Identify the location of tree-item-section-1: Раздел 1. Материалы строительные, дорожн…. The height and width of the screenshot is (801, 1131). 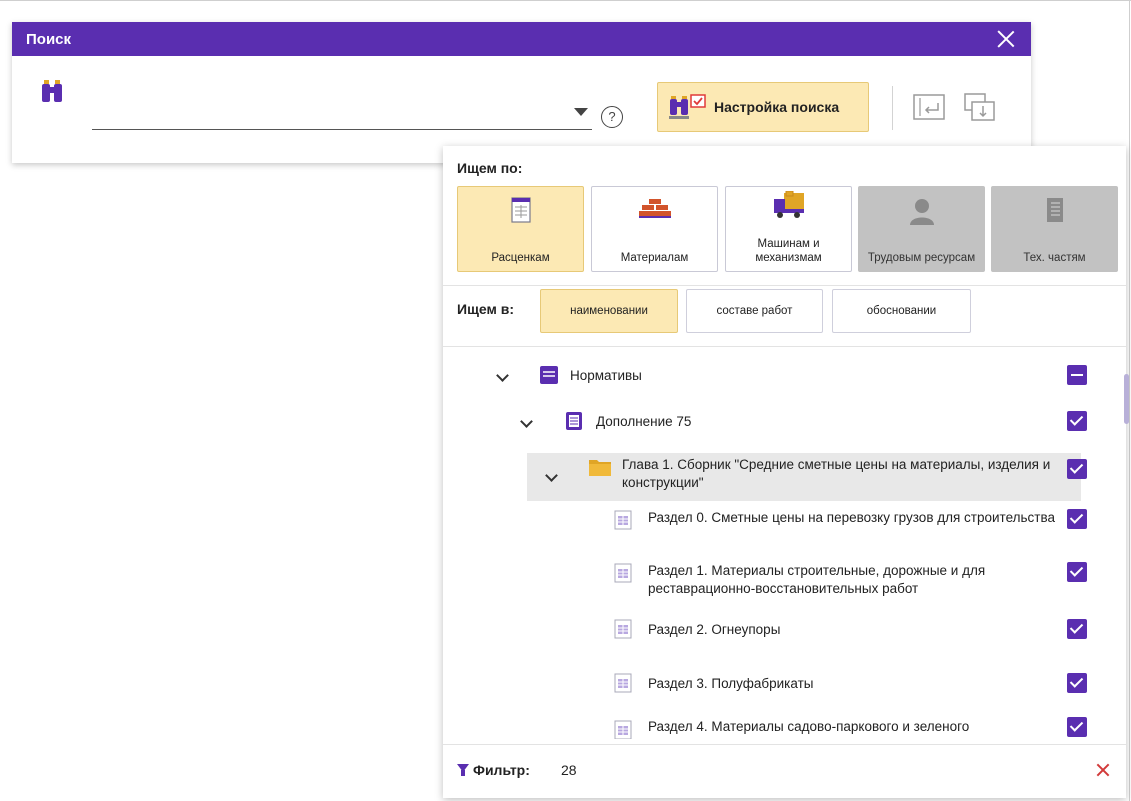
(784, 581).